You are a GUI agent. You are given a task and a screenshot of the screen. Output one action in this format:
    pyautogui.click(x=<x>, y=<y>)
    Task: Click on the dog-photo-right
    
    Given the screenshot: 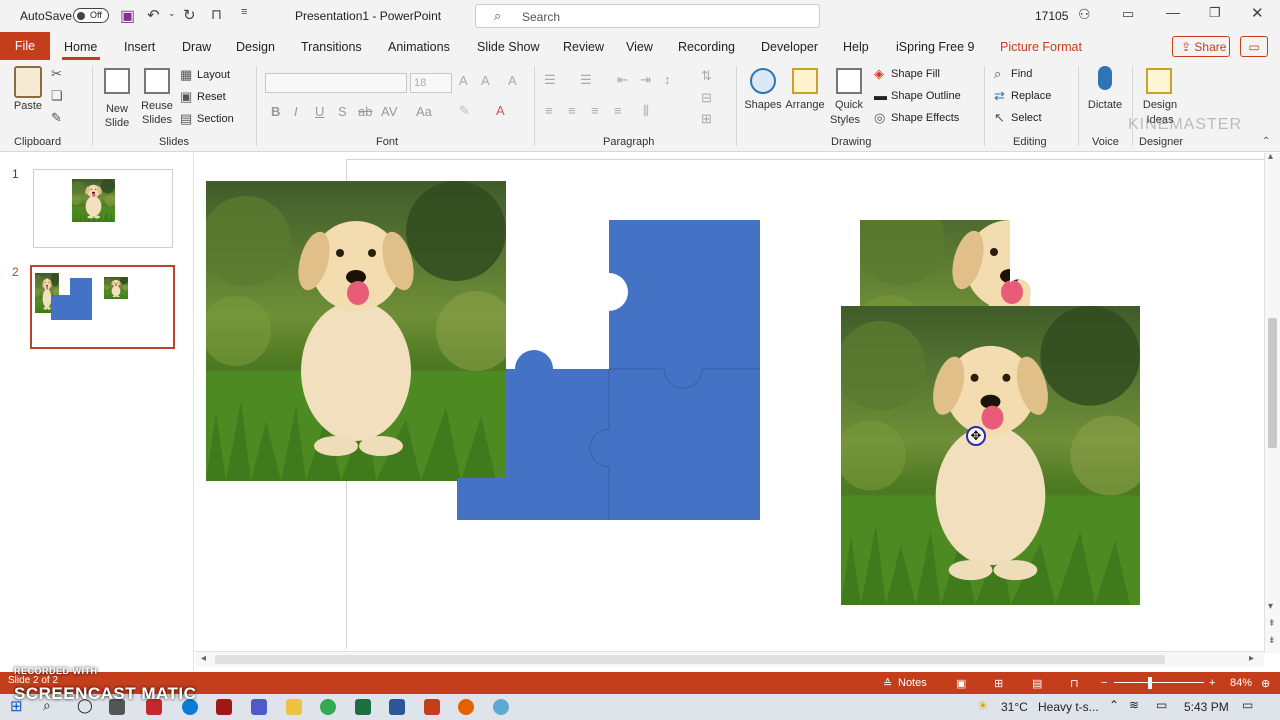 What is the action you would take?
    pyautogui.click(x=990, y=455)
    